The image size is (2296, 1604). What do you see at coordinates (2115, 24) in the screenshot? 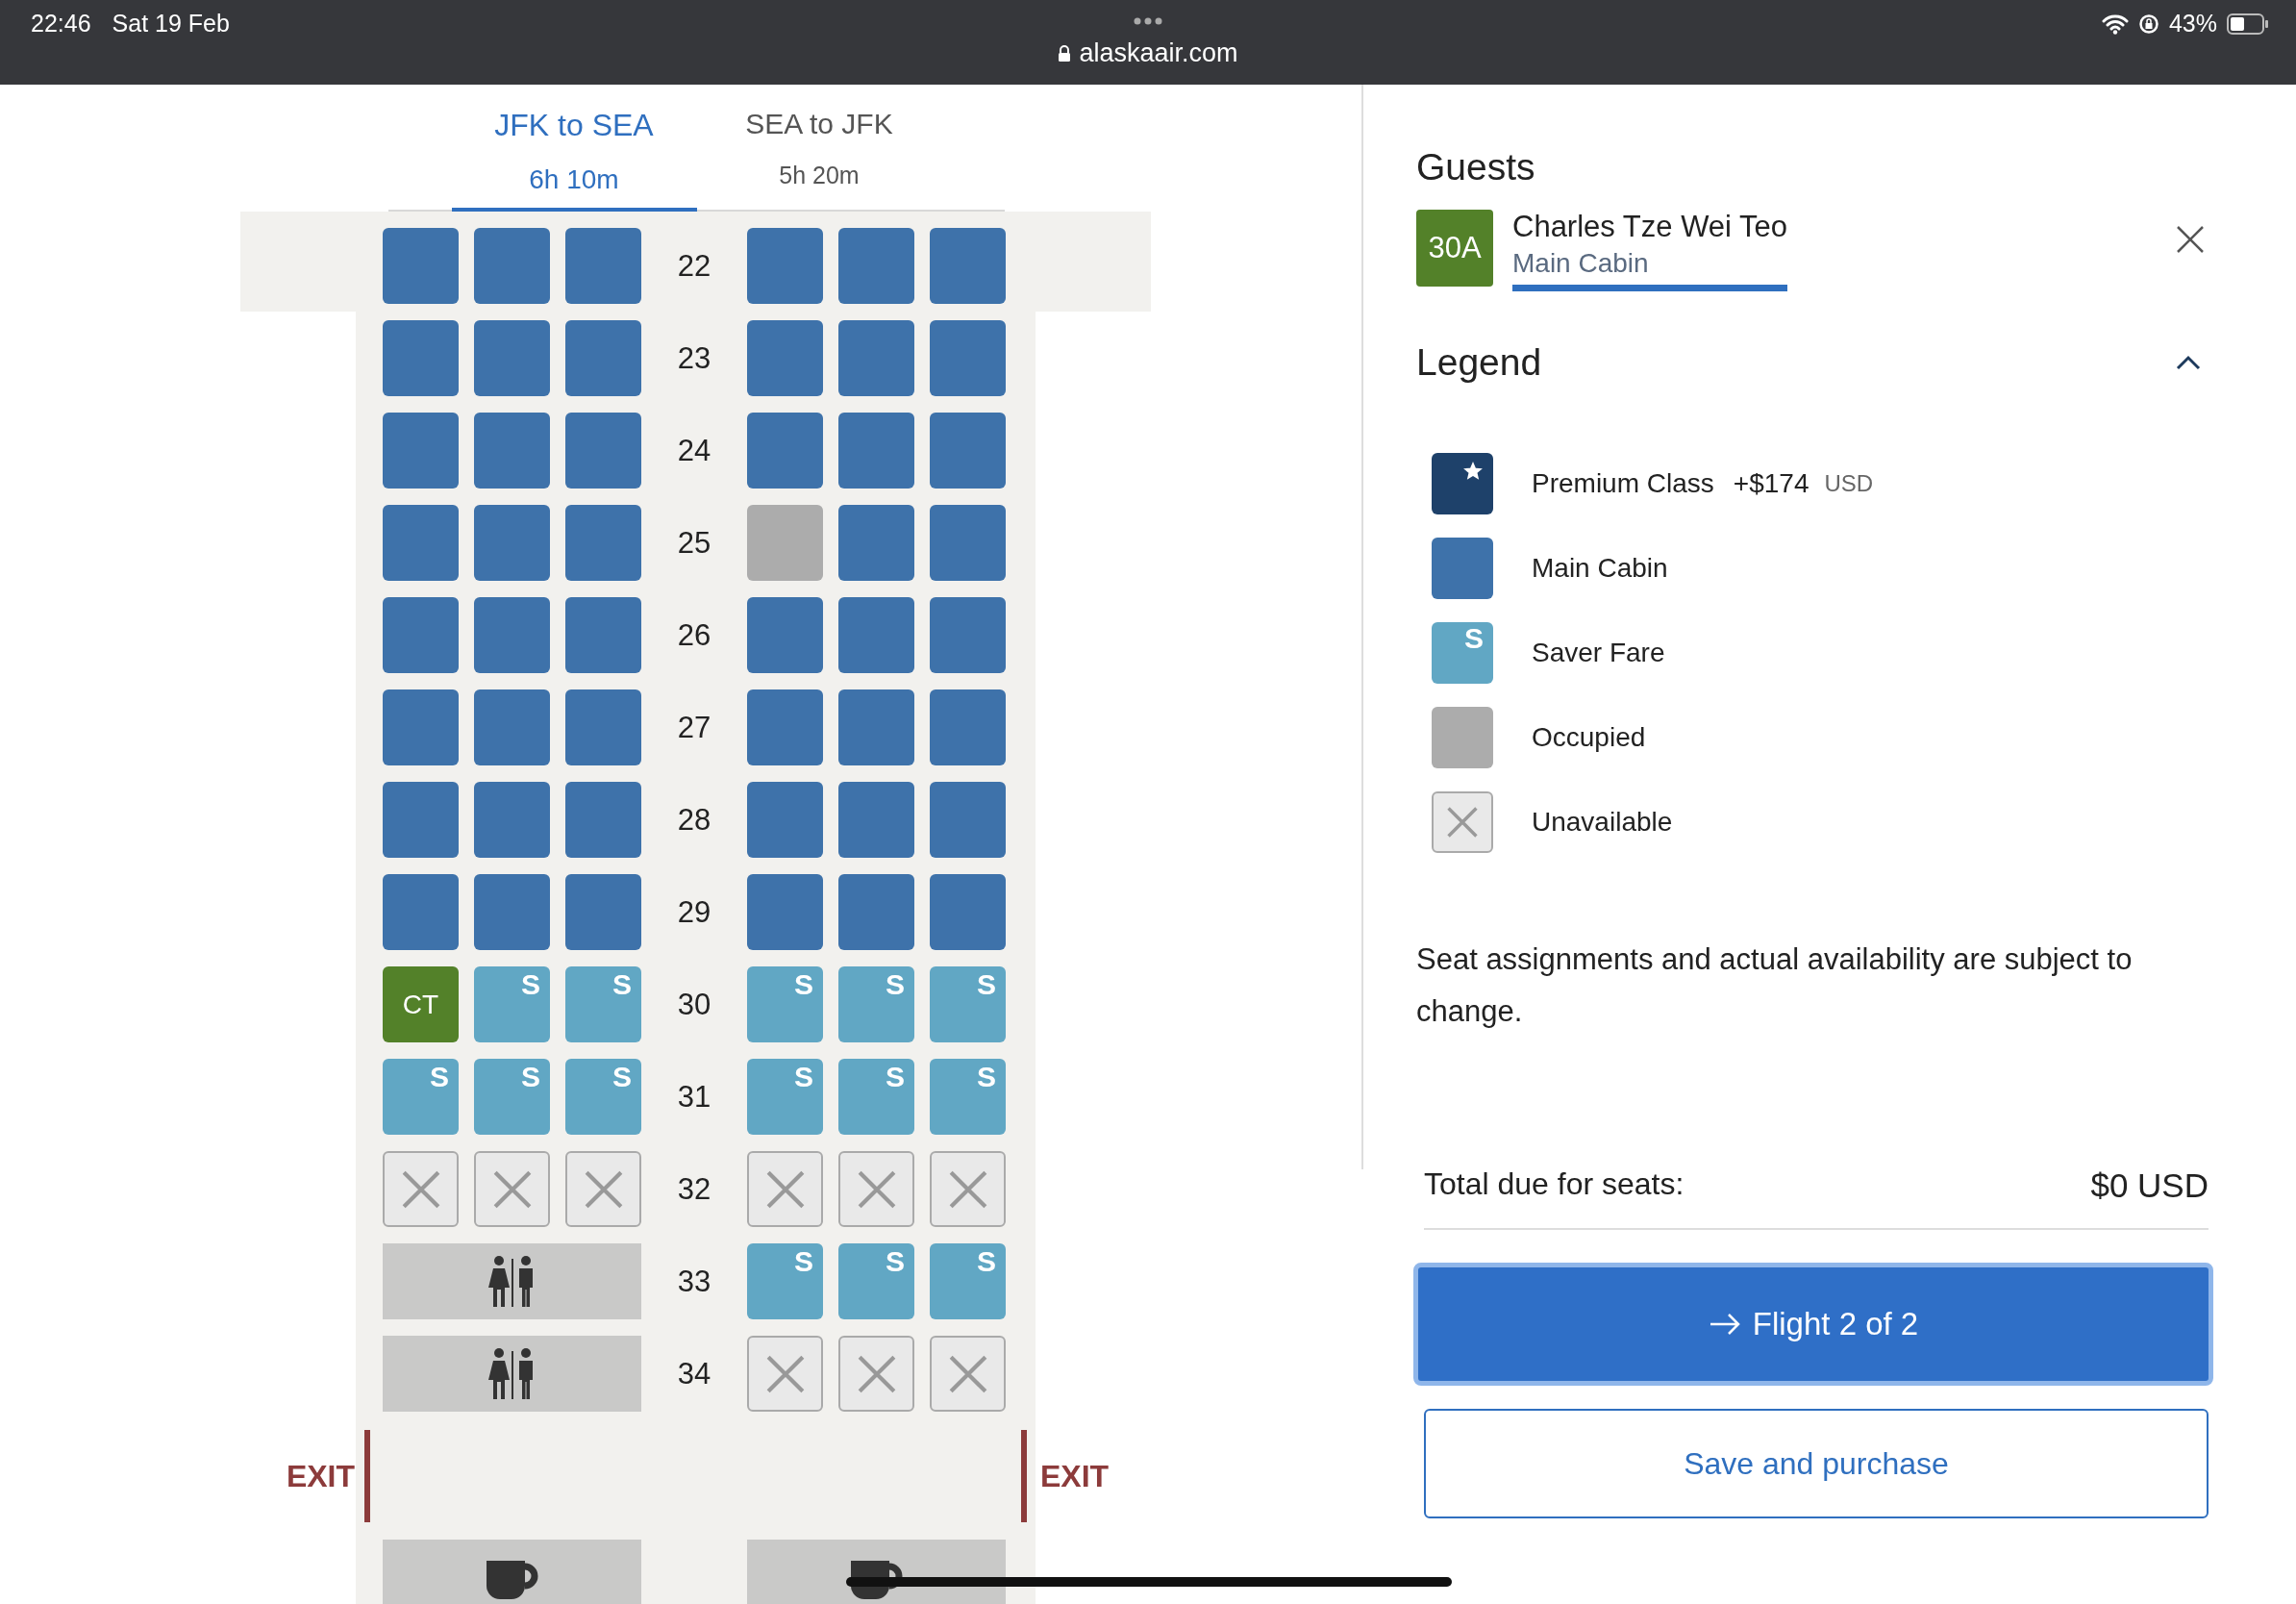
I see `wifi-icon` at bounding box center [2115, 24].